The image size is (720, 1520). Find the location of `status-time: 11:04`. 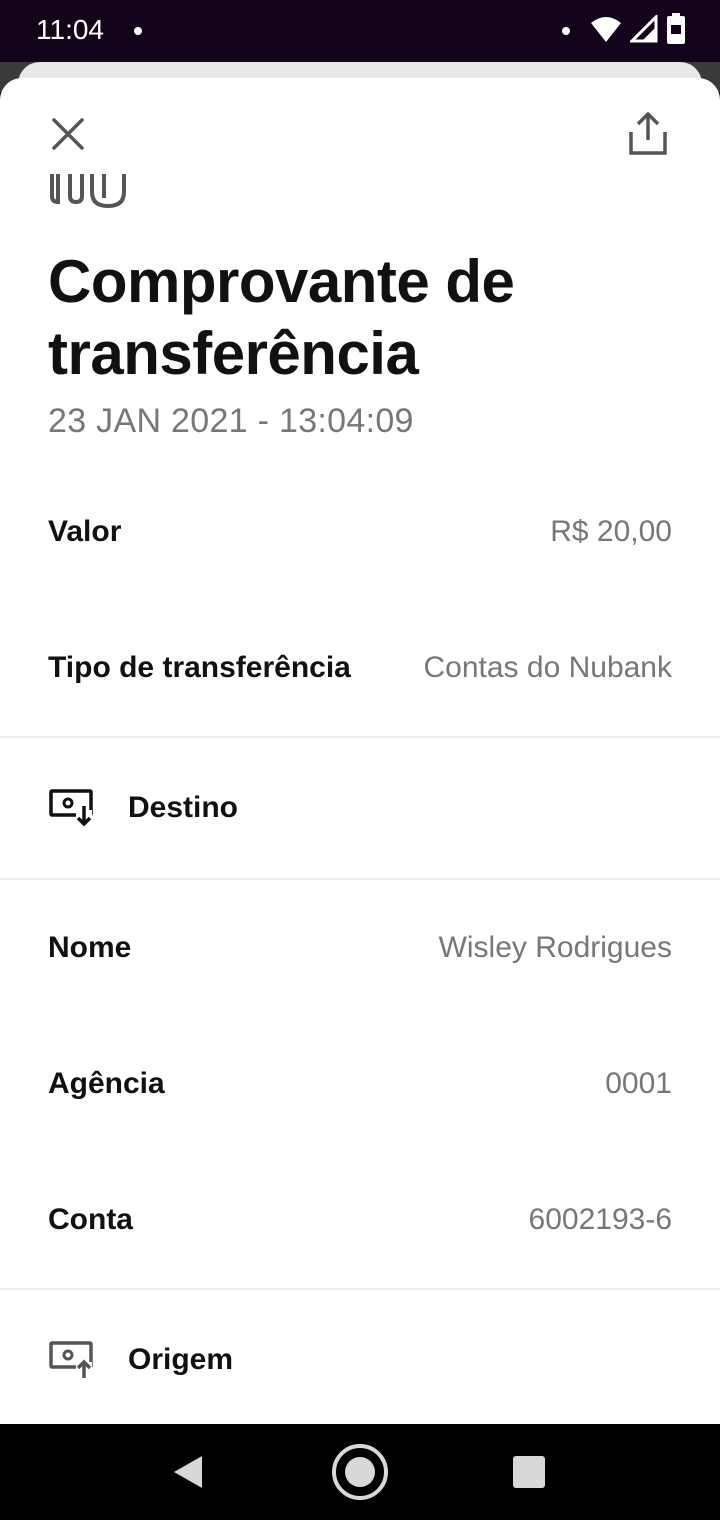

status-time: 11:04 is located at coordinates (70, 29).